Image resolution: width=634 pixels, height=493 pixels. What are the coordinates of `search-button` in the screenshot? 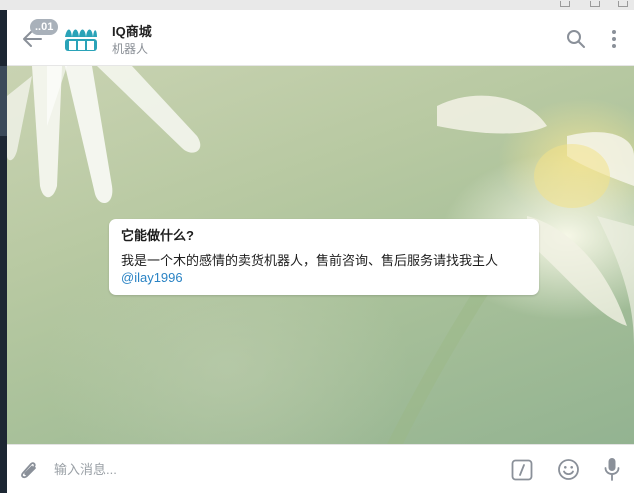 It's located at (576, 39).